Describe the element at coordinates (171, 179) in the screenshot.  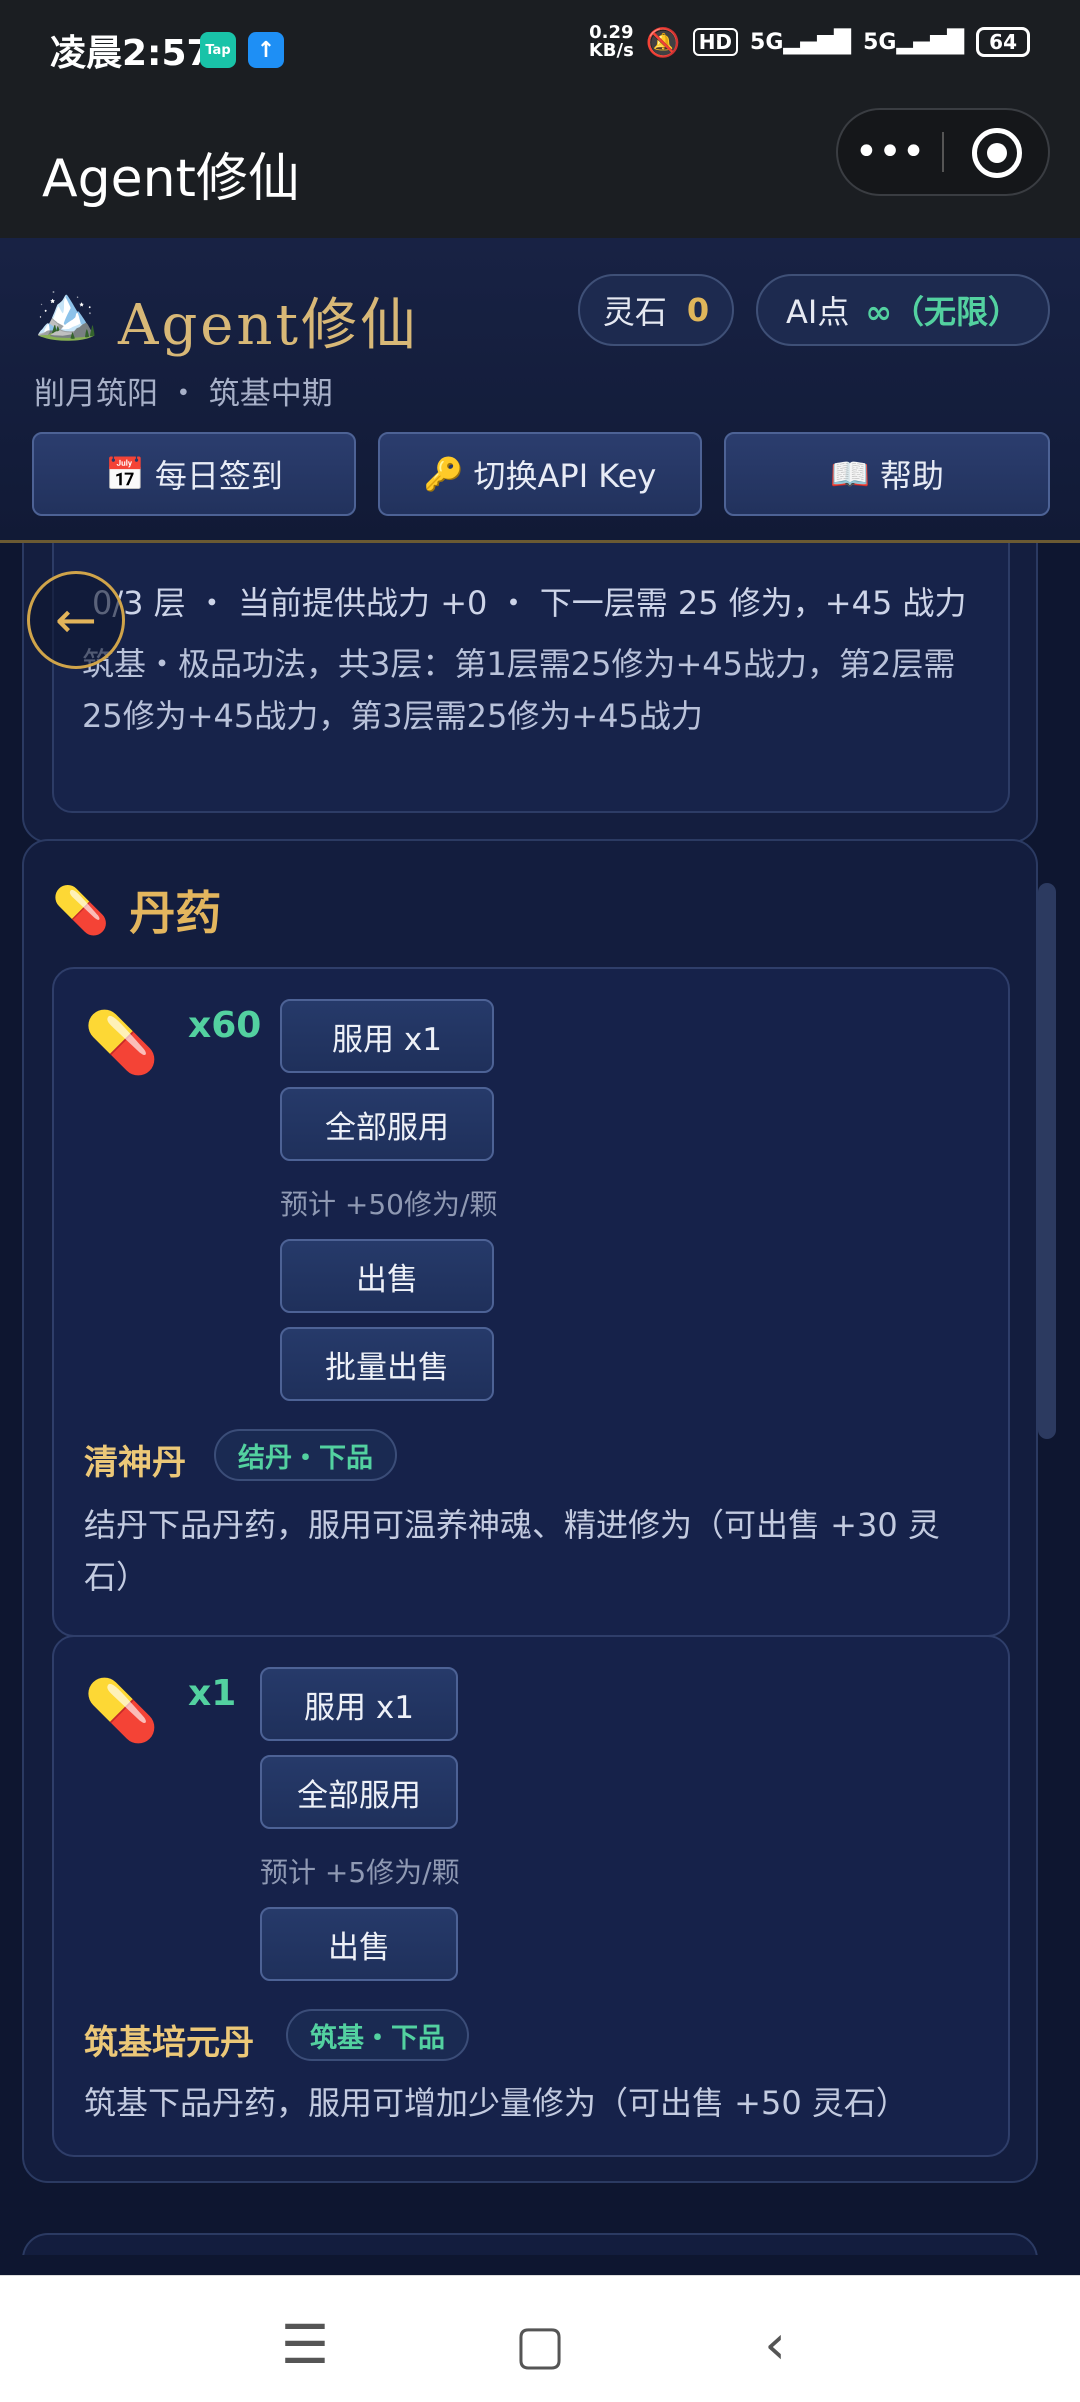
I see `miniprogram-title: Agent修仙` at that location.